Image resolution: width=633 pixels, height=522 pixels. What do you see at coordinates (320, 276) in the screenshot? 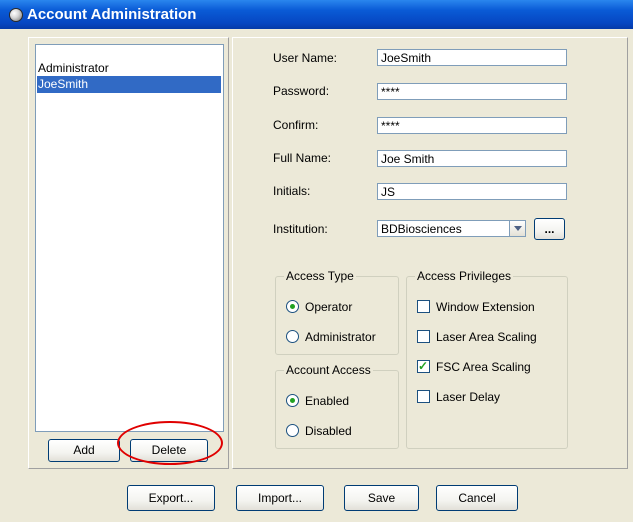
I see `access-type-title: Access Type` at bounding box center [320, 276].